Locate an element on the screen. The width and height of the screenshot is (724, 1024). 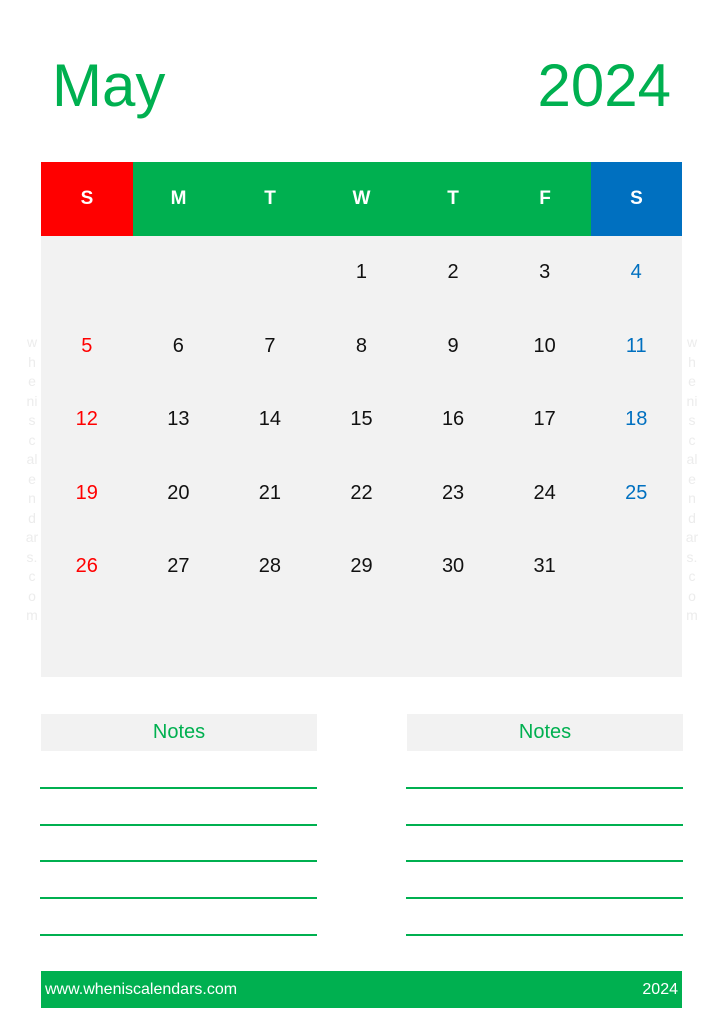
day-cell: 8 is located at coordinates (362, 347).